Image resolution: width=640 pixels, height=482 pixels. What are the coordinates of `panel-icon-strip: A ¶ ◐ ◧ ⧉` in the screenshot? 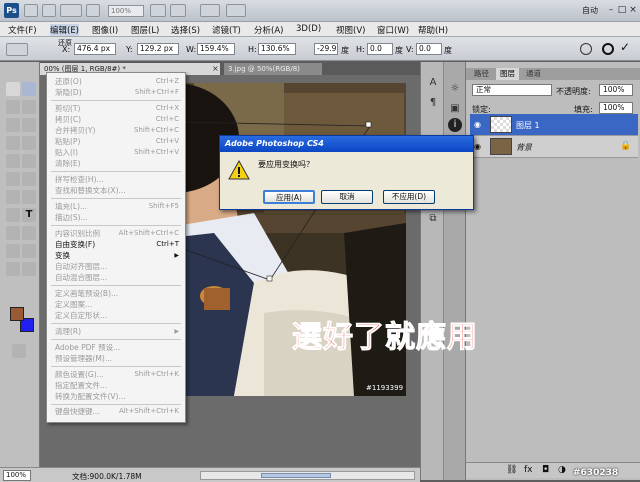 It's located at (432, 271).